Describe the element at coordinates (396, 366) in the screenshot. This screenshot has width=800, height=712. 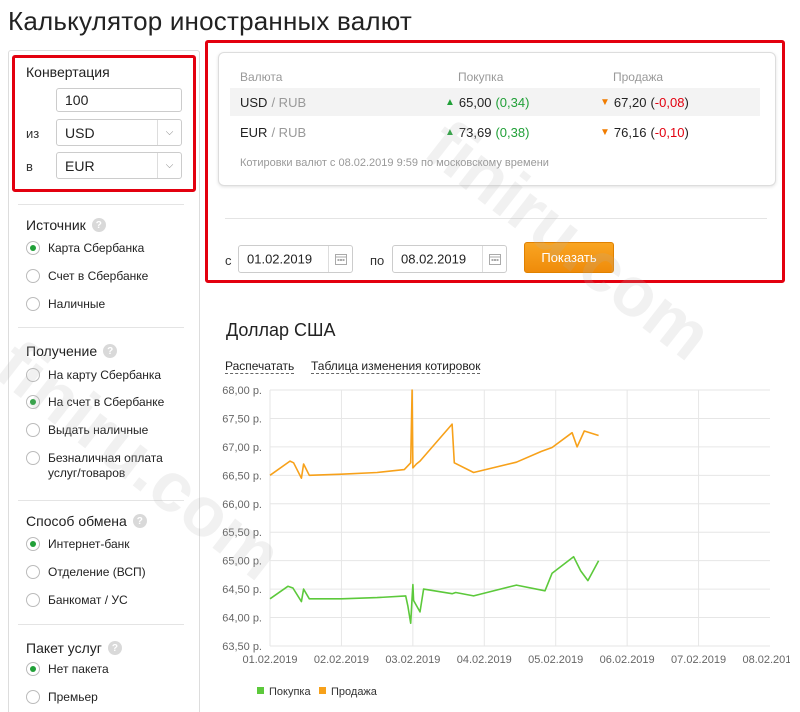
I see `rates-table-link: Таблица изменения котировок` at that location.